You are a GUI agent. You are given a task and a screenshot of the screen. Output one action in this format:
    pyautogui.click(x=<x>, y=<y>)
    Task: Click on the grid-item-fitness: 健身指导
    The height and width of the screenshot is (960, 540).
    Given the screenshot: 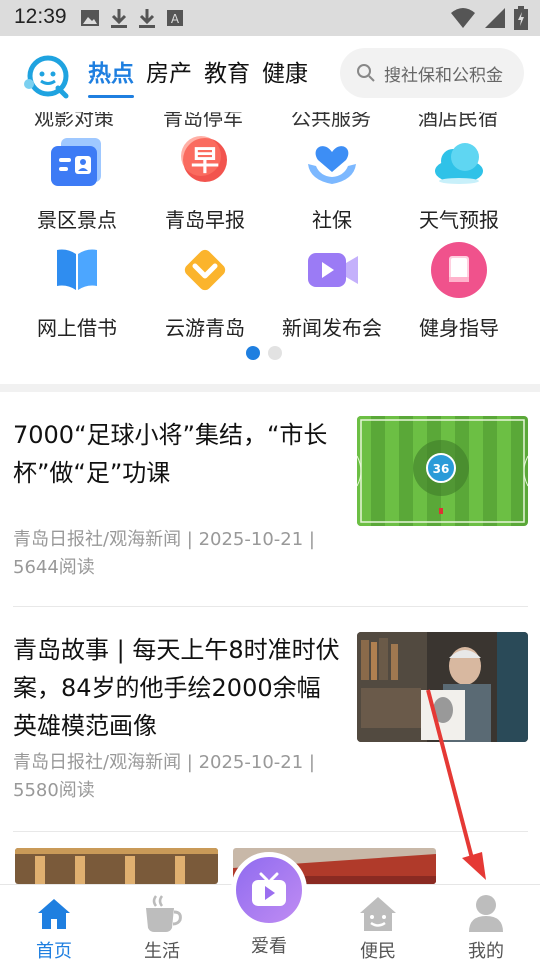 What is the action you would take?
    pyautogui.click(x=459, y=290)
    